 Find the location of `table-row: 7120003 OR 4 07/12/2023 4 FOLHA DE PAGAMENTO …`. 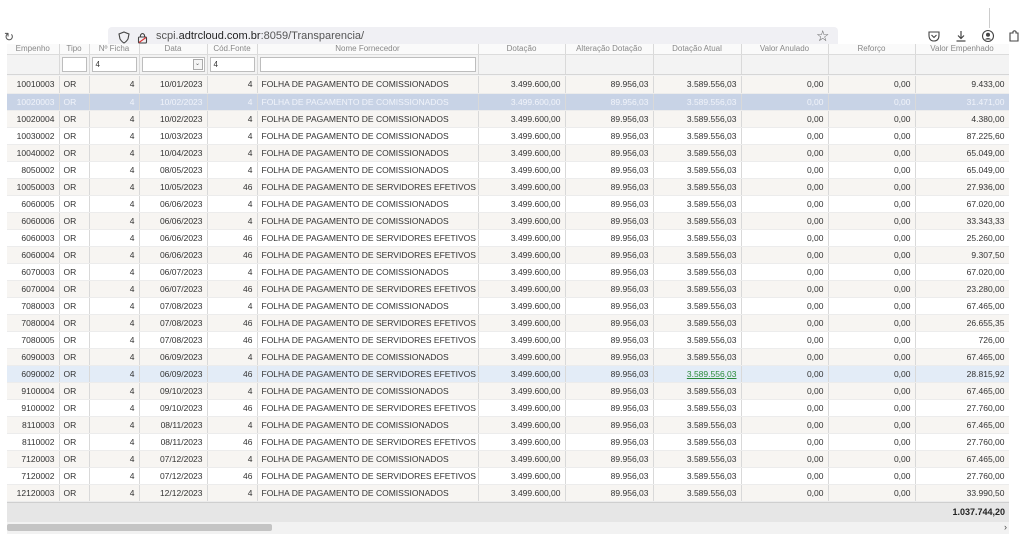

table-row: 7120003 OR 4 07/12/2023 4 FOLHA DE PAGAMENTO … is located at coordinates (508, 459).